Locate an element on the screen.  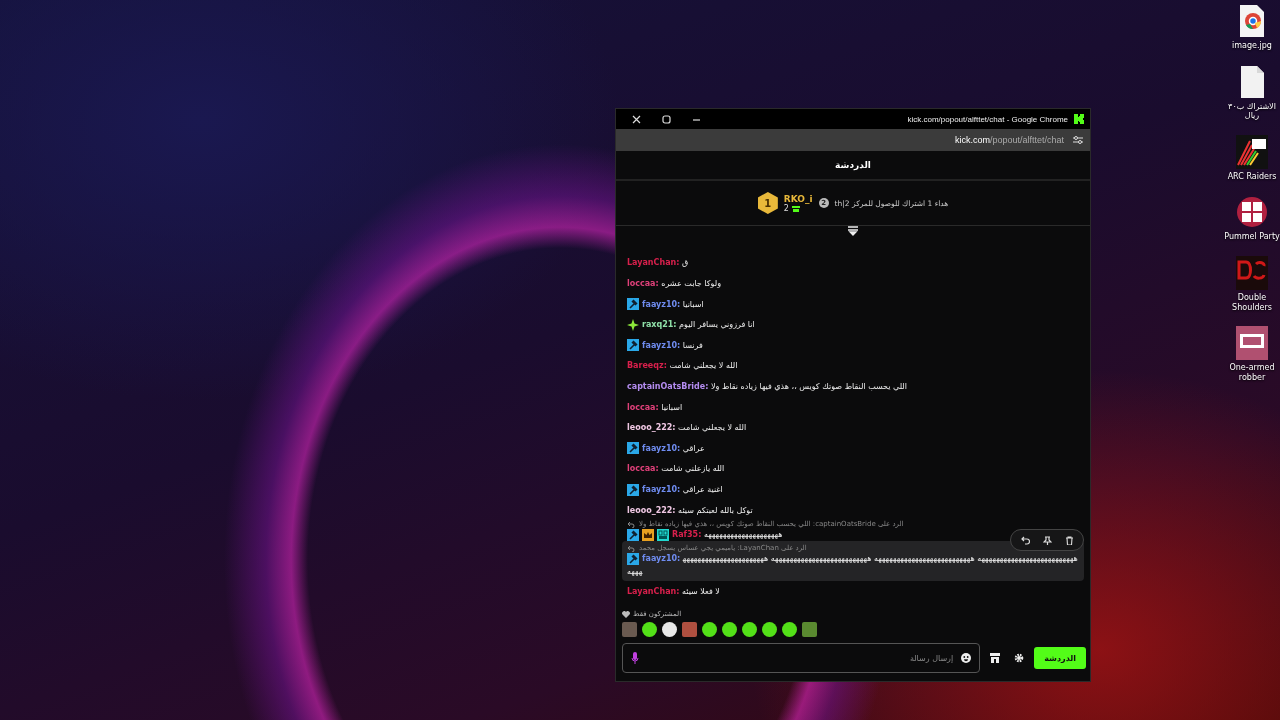
close-icon is located at coordinates (636, 119).